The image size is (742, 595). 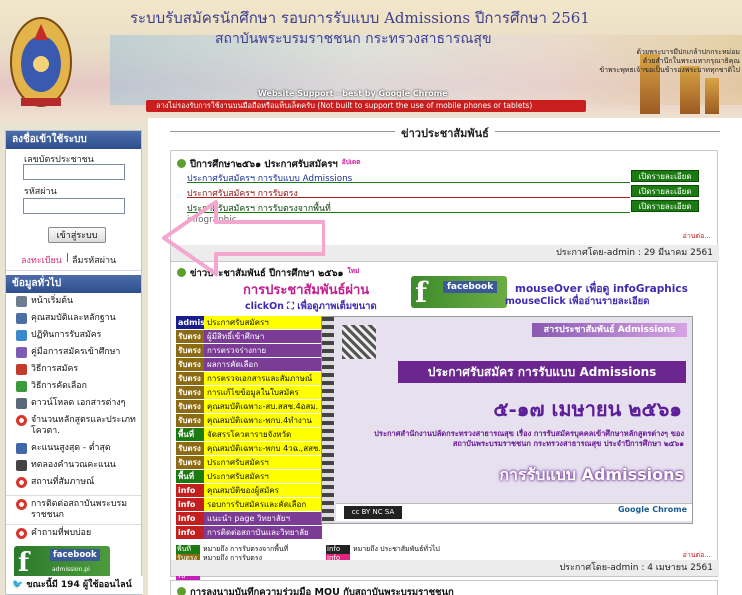 I want to click on pr-row: รับตรง ผลการคัดเลือก, so click(x=249, y=365).